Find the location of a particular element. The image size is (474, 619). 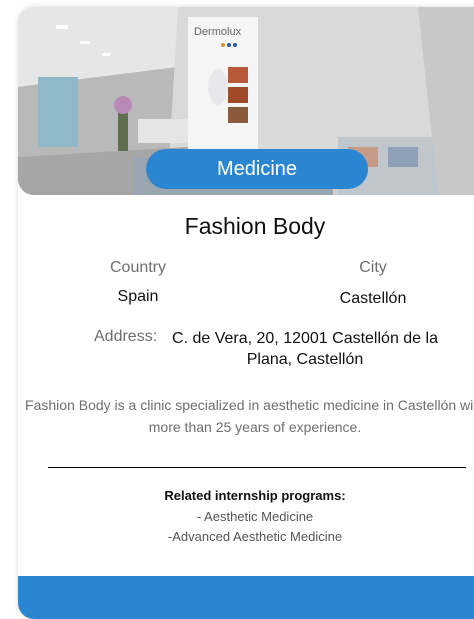

address-label: Address: is located at coordinates (126, 336).